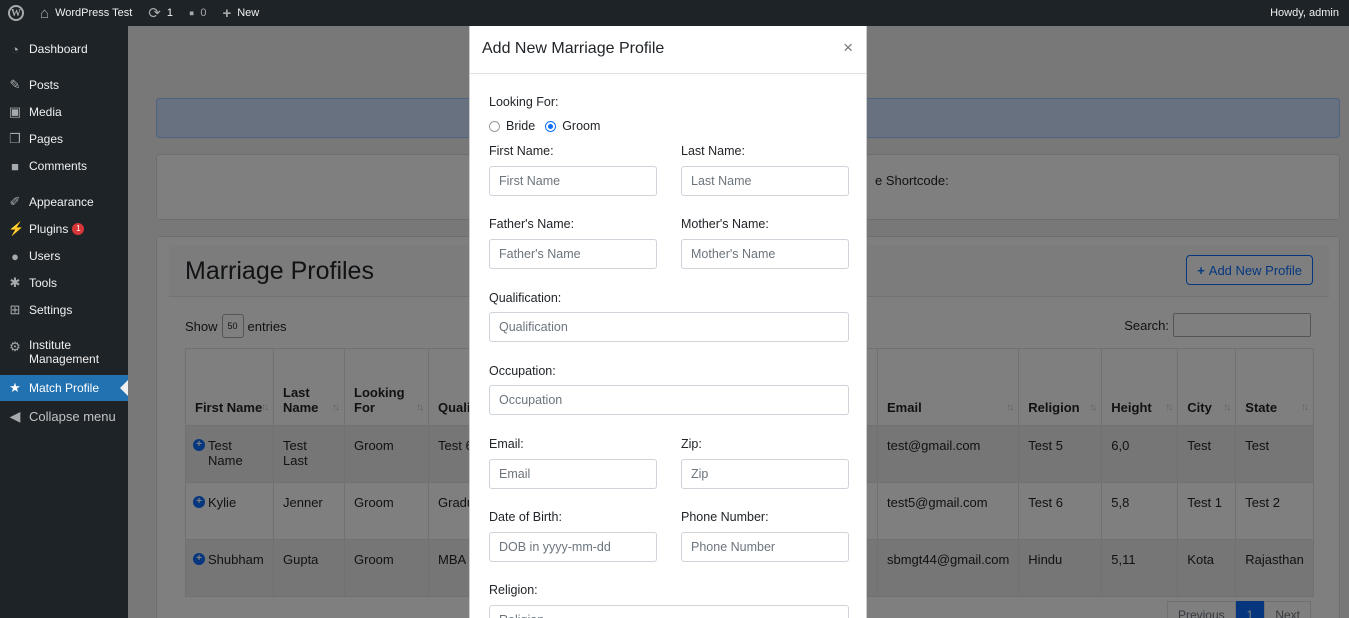 This screenshot has width=1349, height=618. Describe the element at coordinates (44, 85) in the screenshot. I see `sidebar-item-label: Posts` at that location.